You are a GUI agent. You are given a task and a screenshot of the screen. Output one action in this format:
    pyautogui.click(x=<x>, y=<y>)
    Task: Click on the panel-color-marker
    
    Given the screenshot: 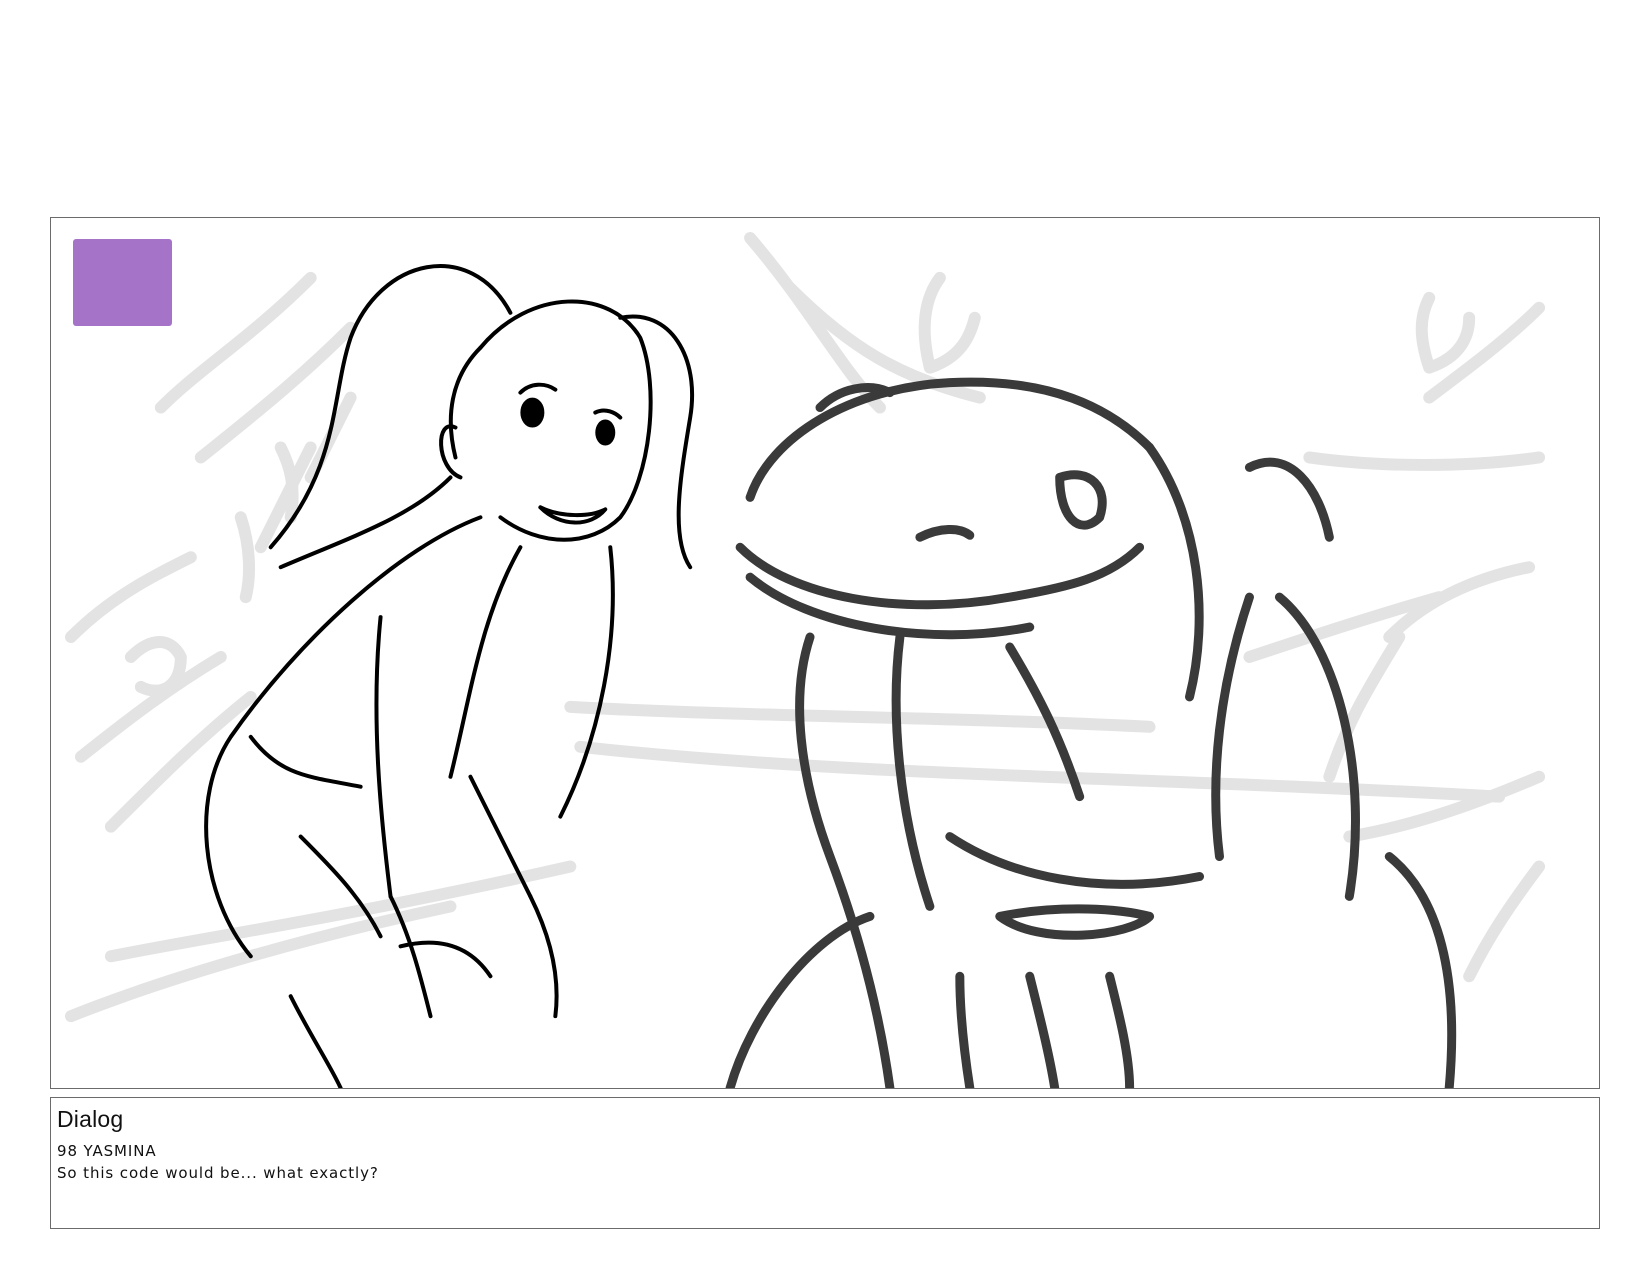 What is the action you would take?
    pyautogui.click(x=122, y=282)
    